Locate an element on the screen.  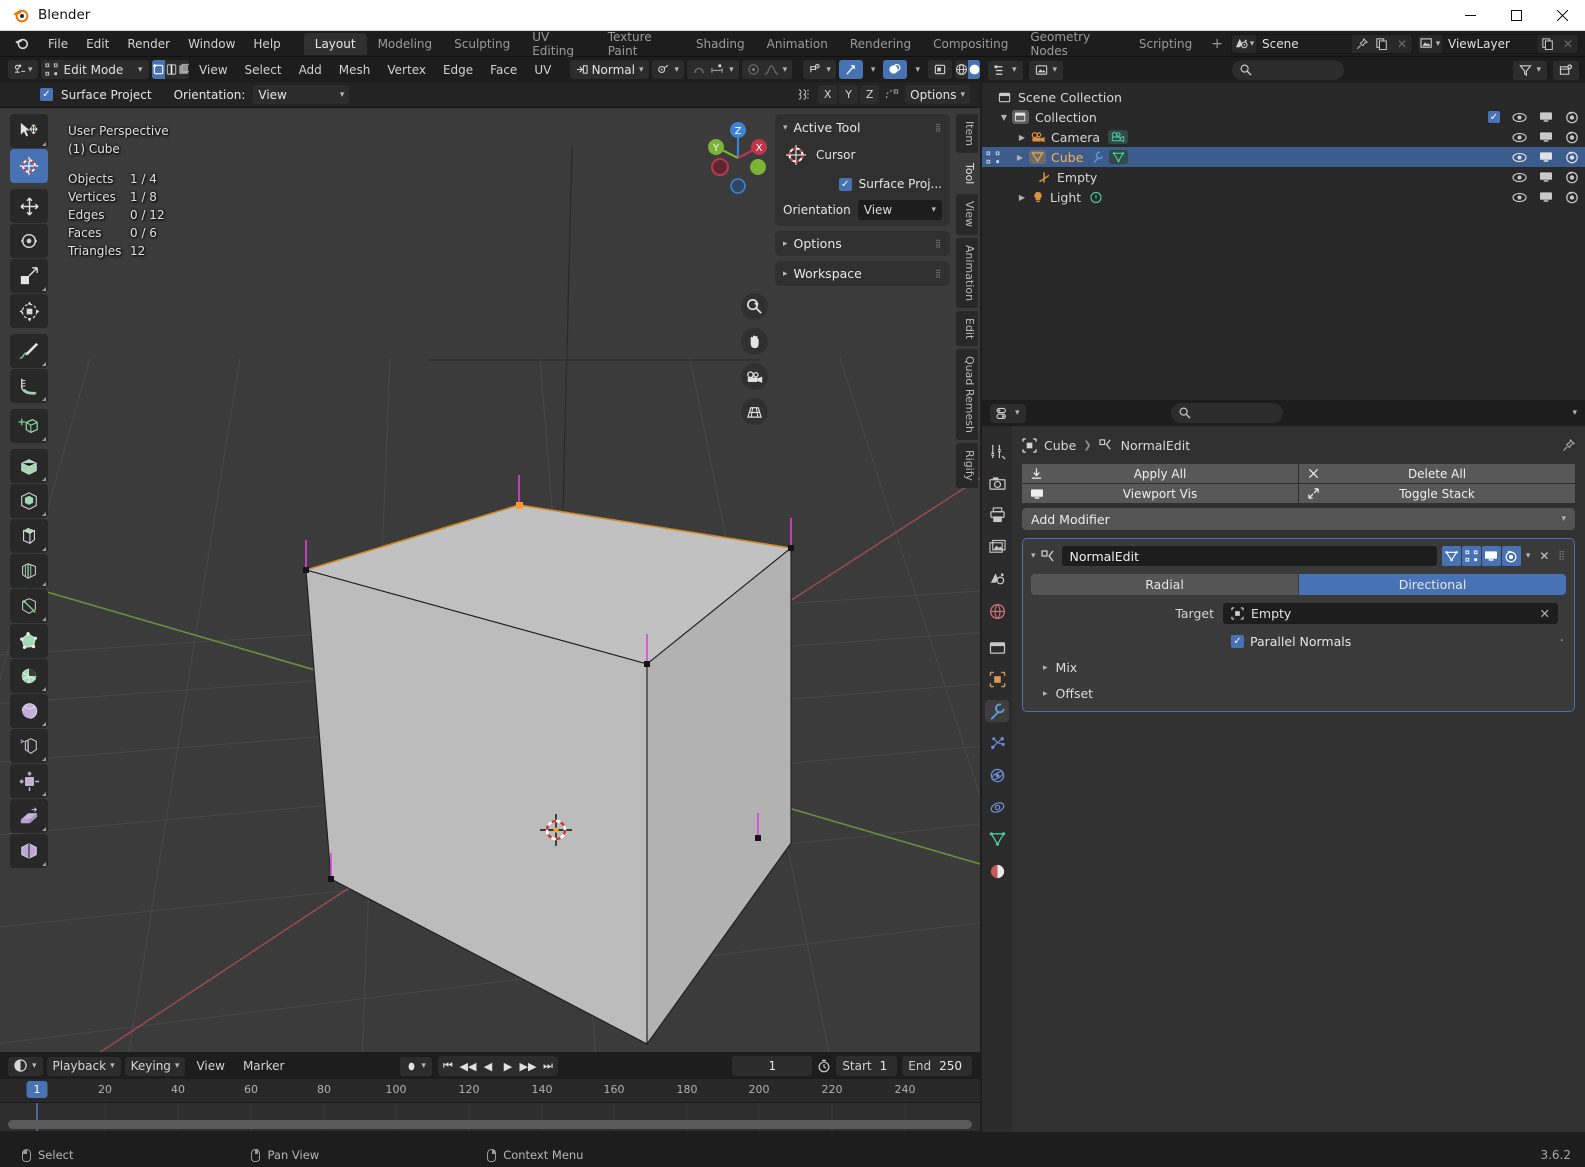
realtime-display-icon is located at coordinates (1491, 556).